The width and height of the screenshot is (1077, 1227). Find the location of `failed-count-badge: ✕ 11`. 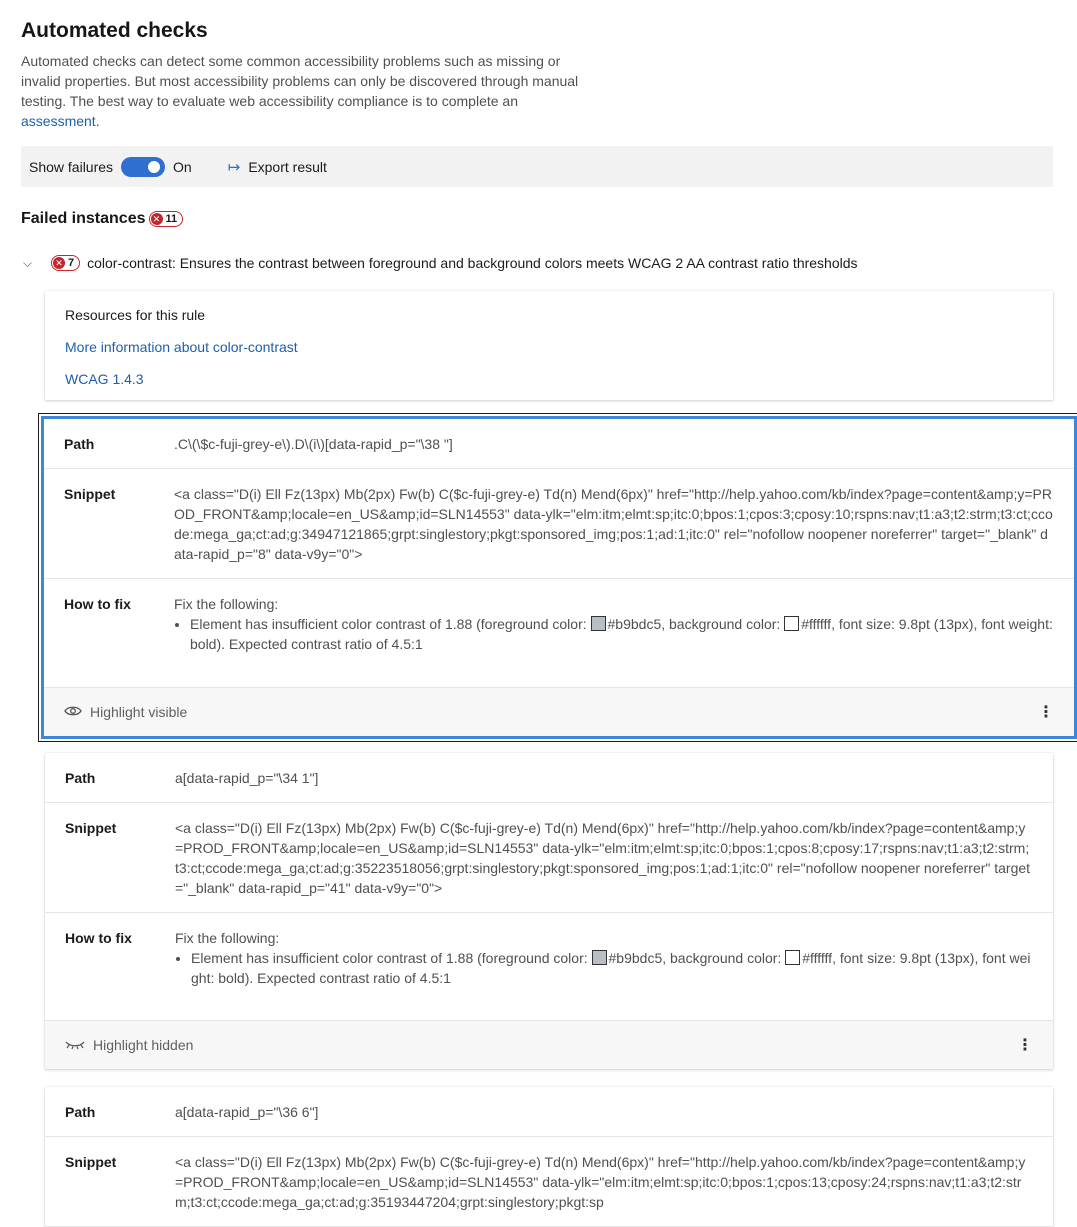

failed-count-badge: ✕ 11 is located at coordinates (166, 219).